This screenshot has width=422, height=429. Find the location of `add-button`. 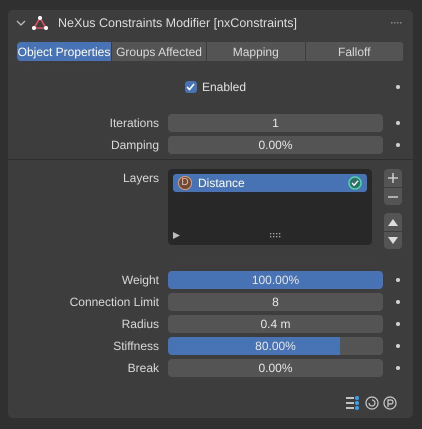

add-button is located at coordinates (393, 178).